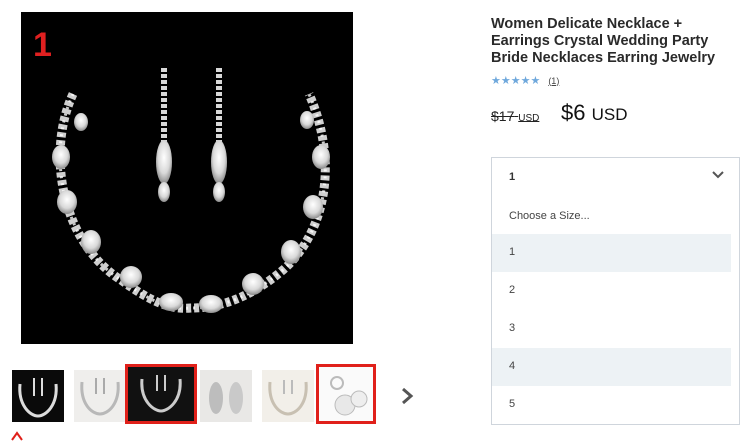 Image resolution: width=750 pixels, height=446 pixels. I want to click on size-option-5: 5, so click(611, 405).